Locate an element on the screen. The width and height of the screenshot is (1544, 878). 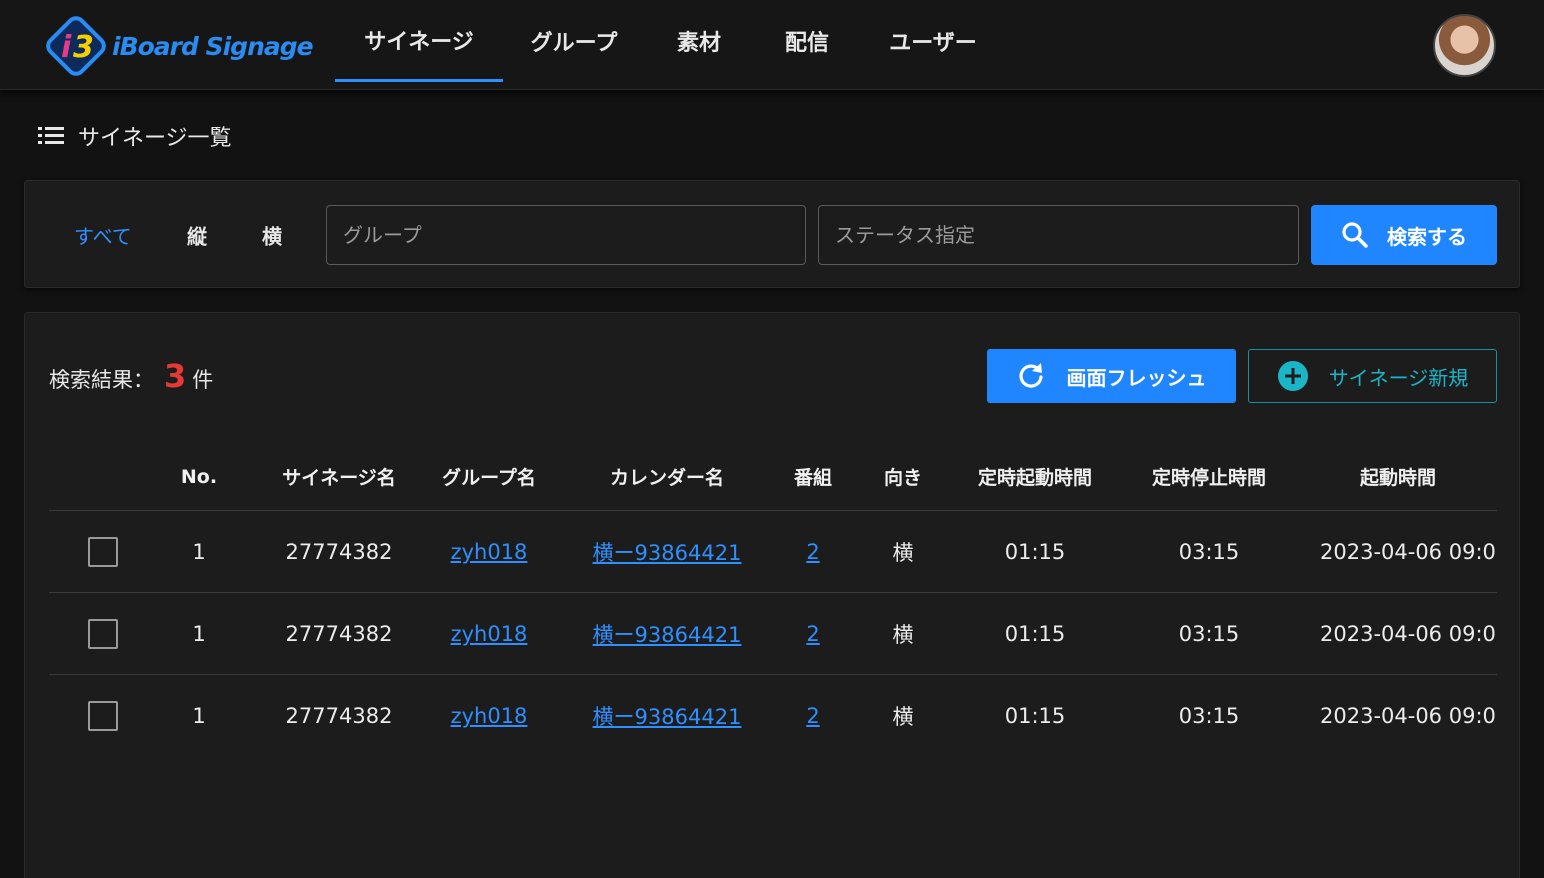
header-program: 番組 is located at coordinates (813, 476).